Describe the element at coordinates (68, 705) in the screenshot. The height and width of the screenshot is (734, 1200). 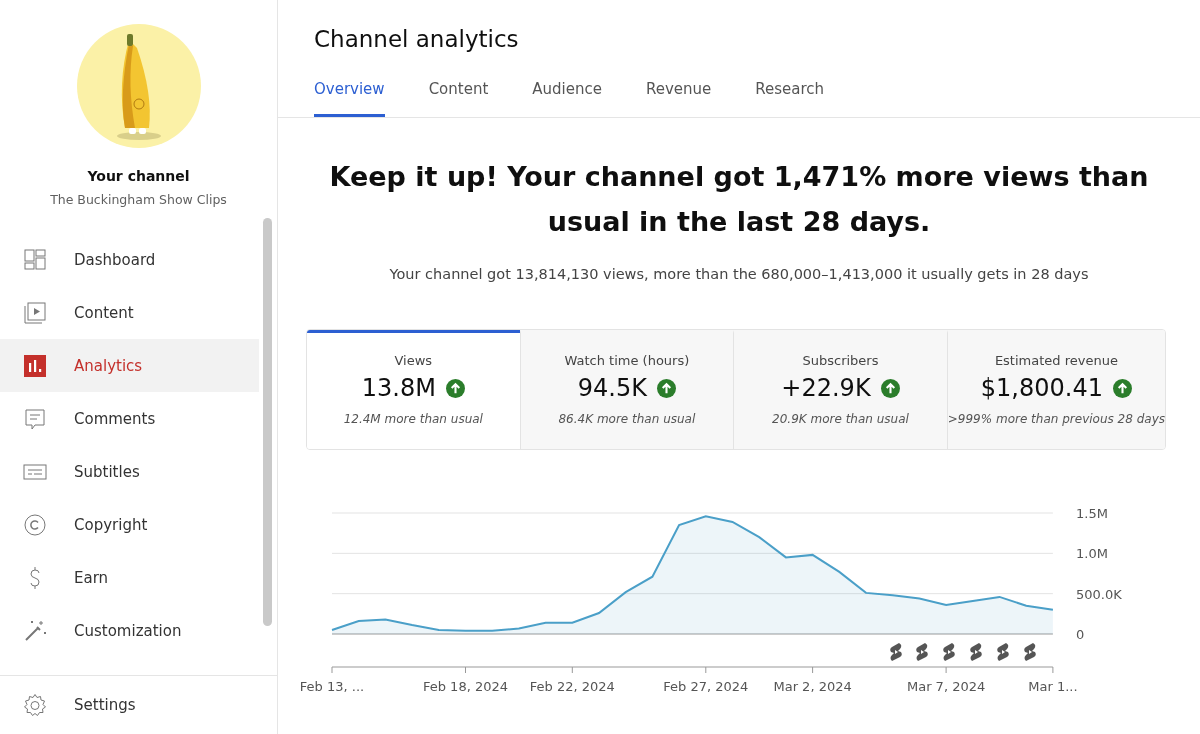
I see `sidebar-item: Settings` at that location.